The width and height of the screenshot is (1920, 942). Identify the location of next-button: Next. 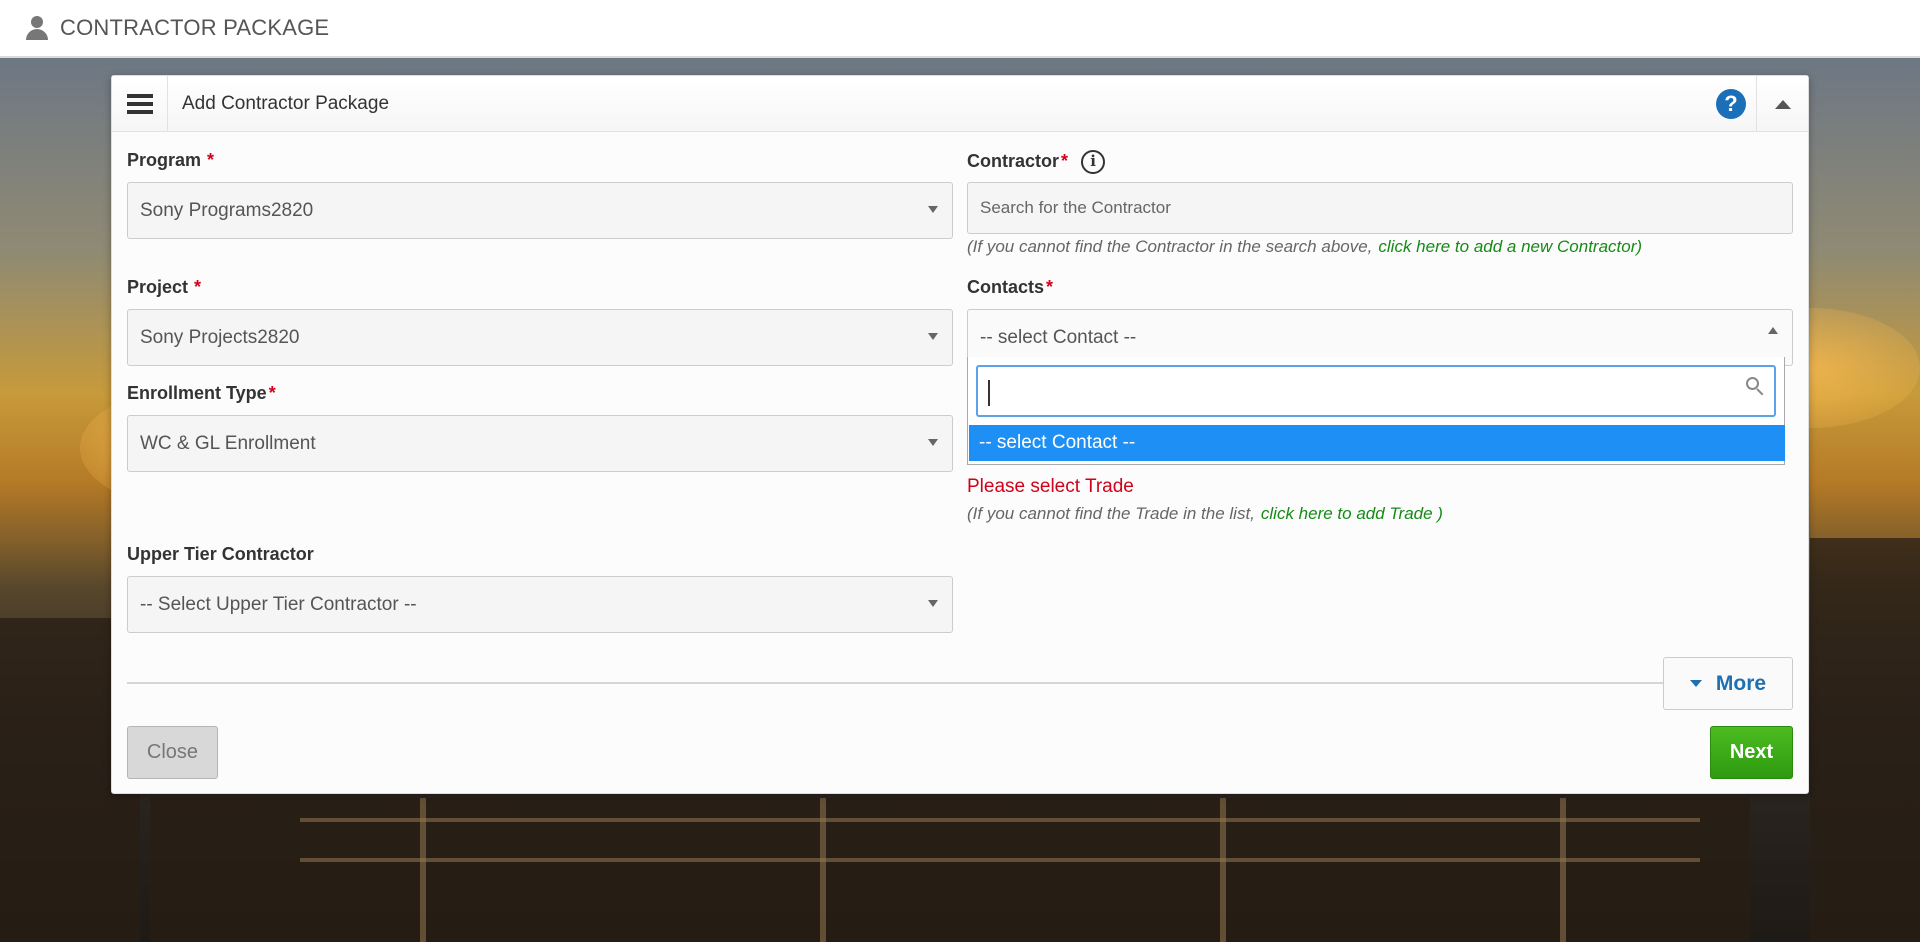
(1751, 752).